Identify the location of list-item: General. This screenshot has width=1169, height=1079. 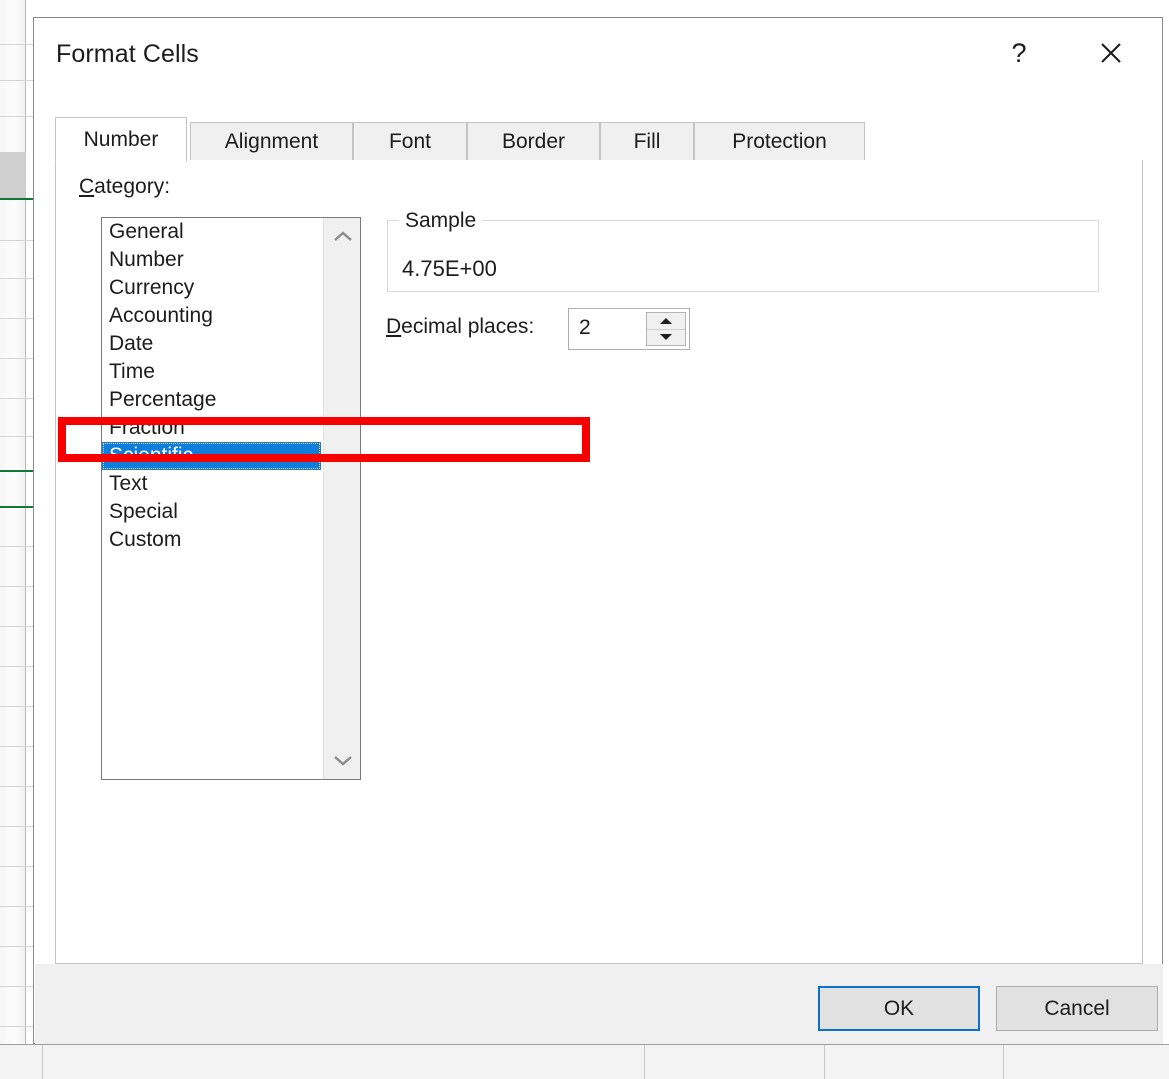
(213, 232).